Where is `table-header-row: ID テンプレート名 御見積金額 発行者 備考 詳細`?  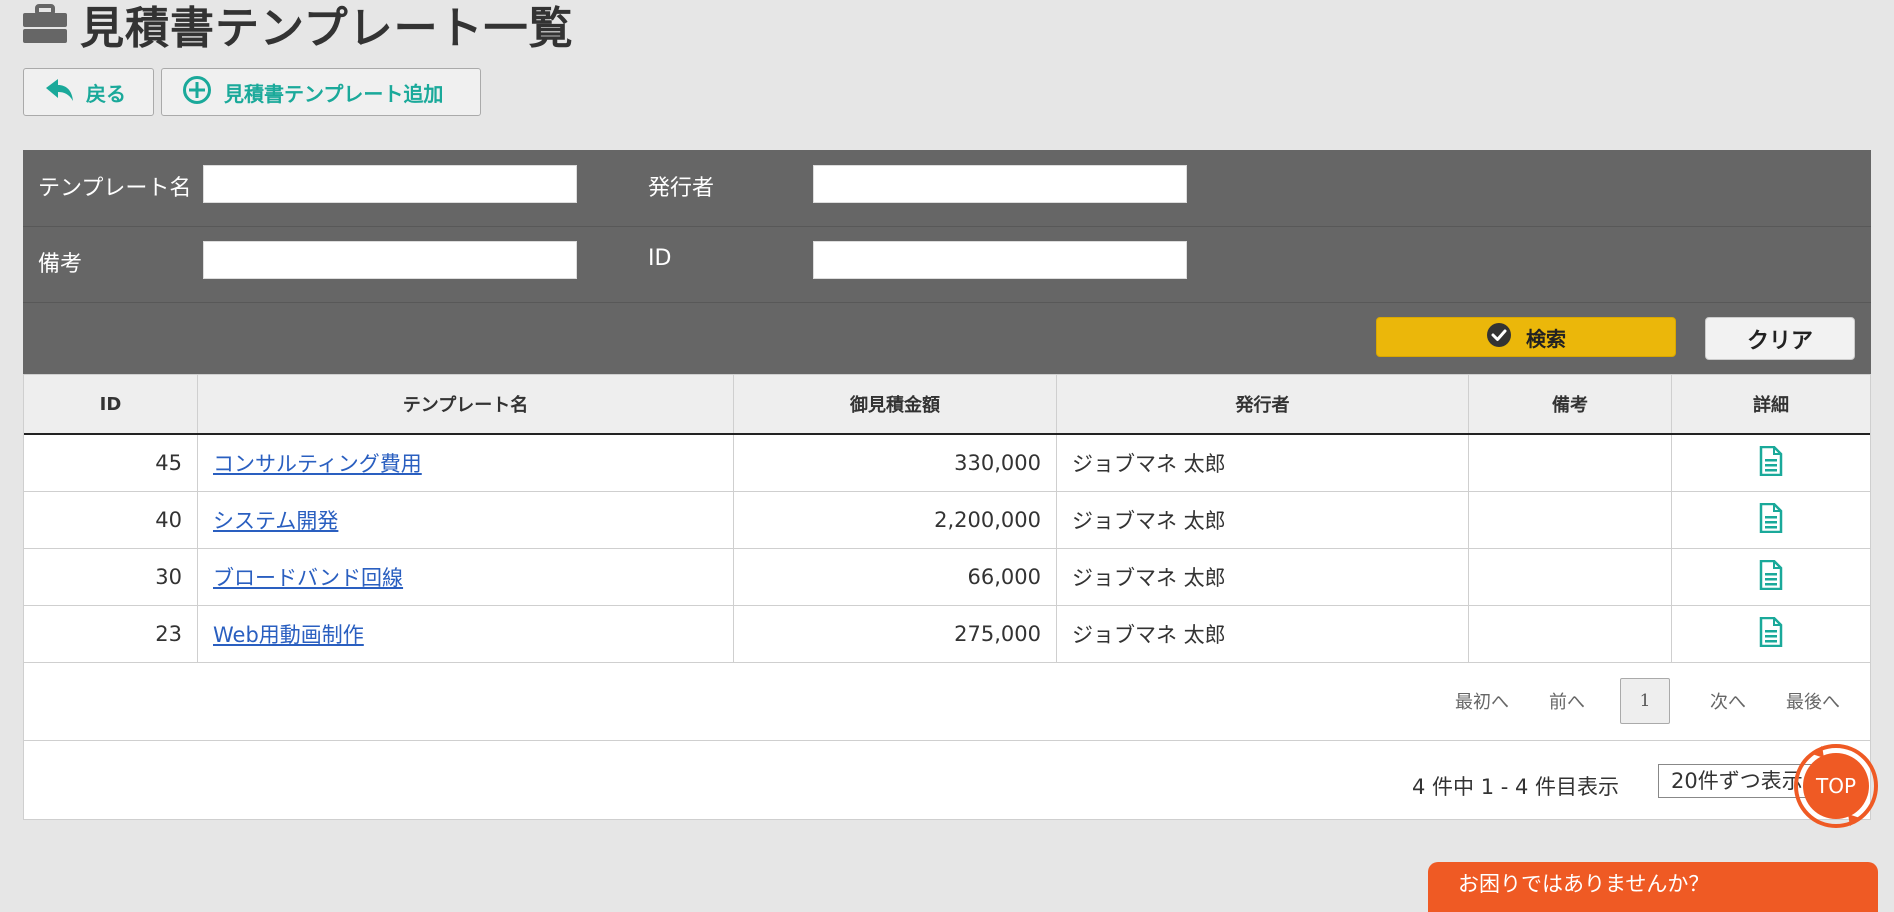 table-header-row: ID テンプレート名 御見積金額 発行者 備考 詳細 is located at coordinates (947, 405).